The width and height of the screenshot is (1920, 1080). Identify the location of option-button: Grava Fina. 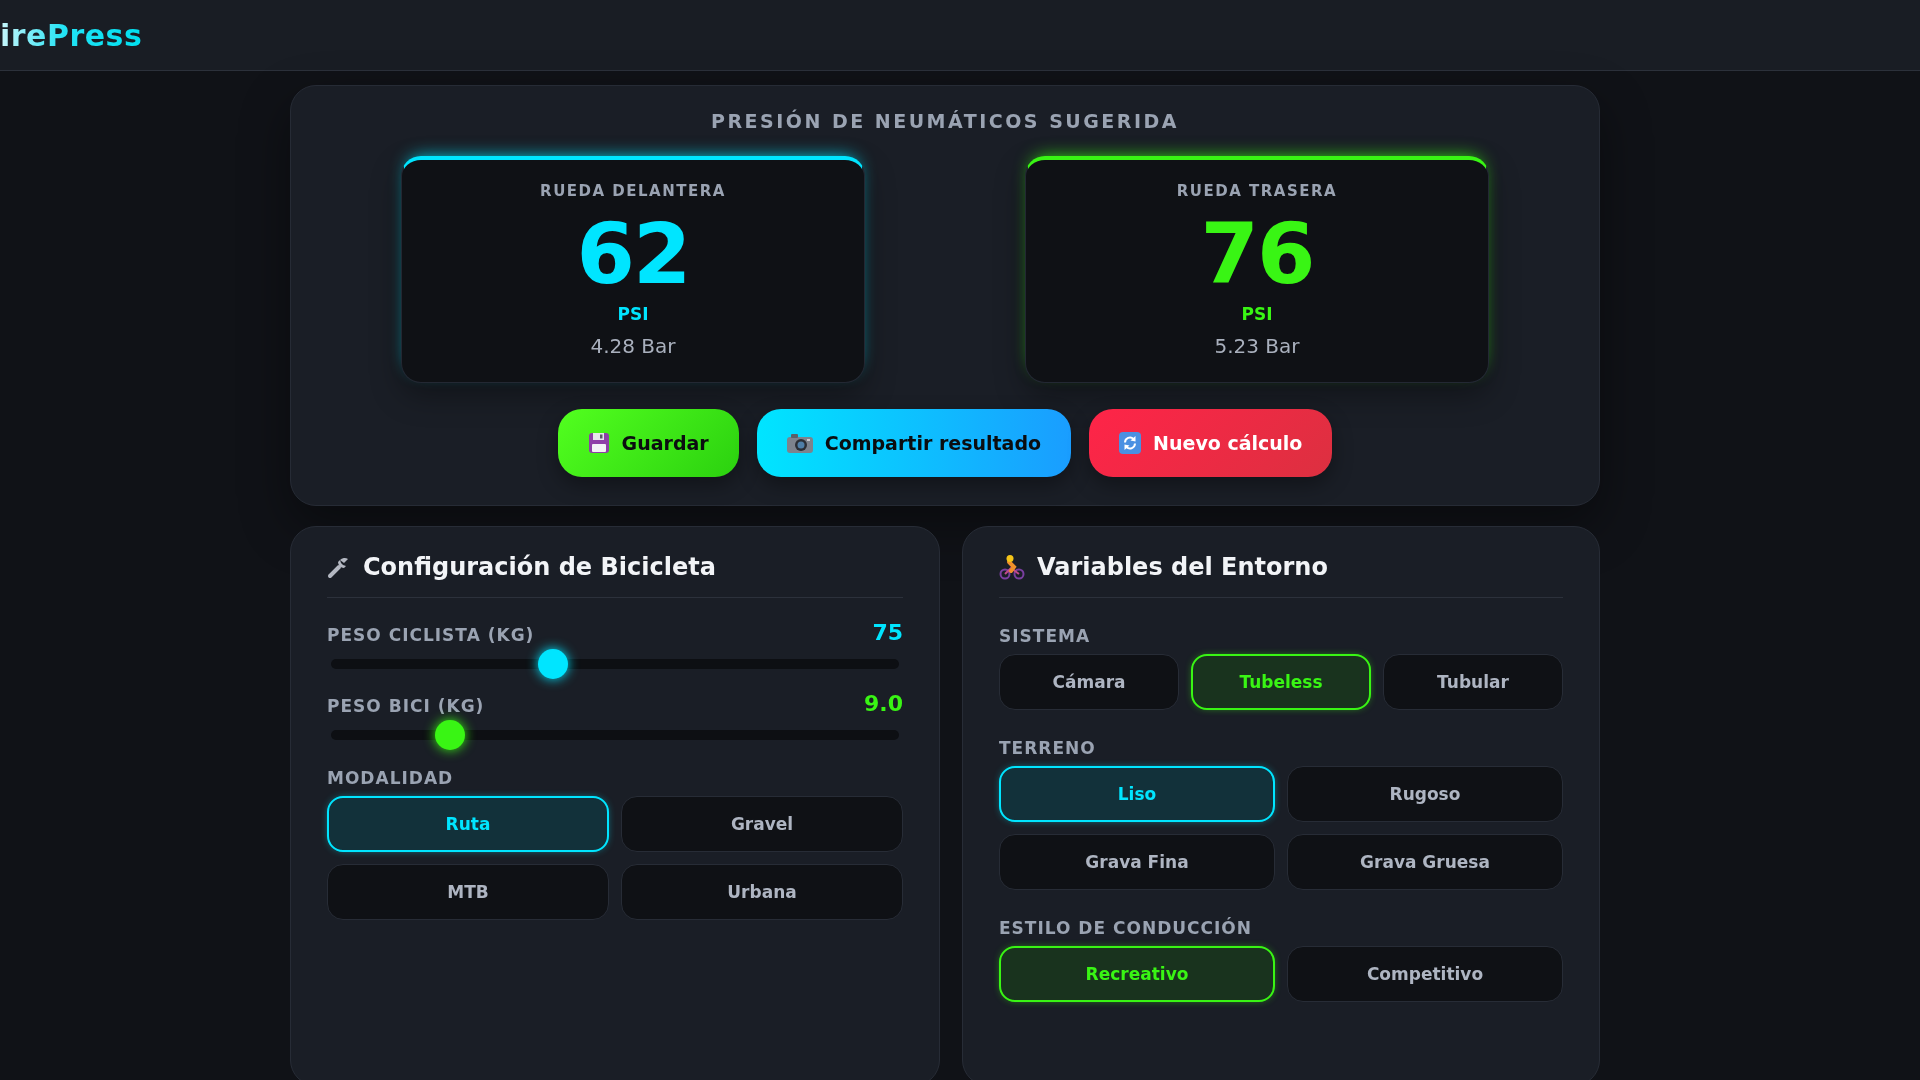
(1137, 862).